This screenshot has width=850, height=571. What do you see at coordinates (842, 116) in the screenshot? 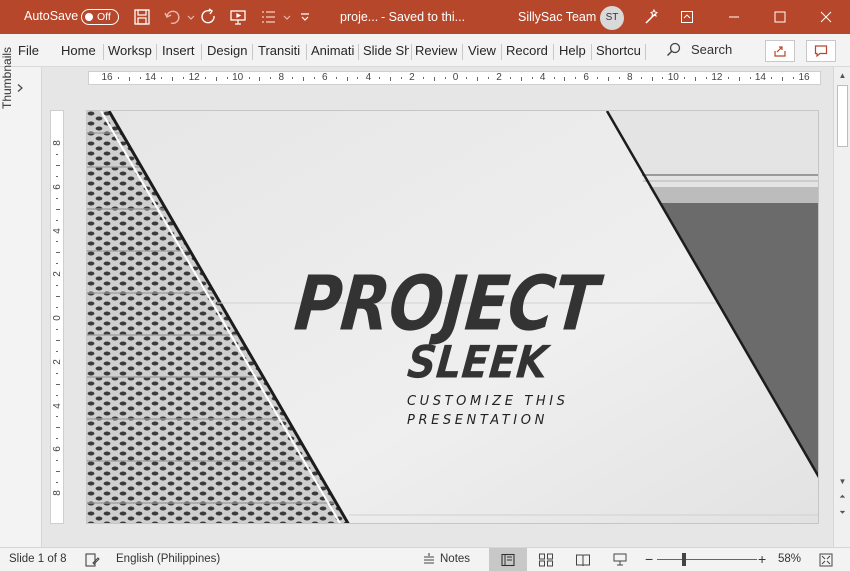
I see `scrollbar-thumb` at bounding box center [842, 116].